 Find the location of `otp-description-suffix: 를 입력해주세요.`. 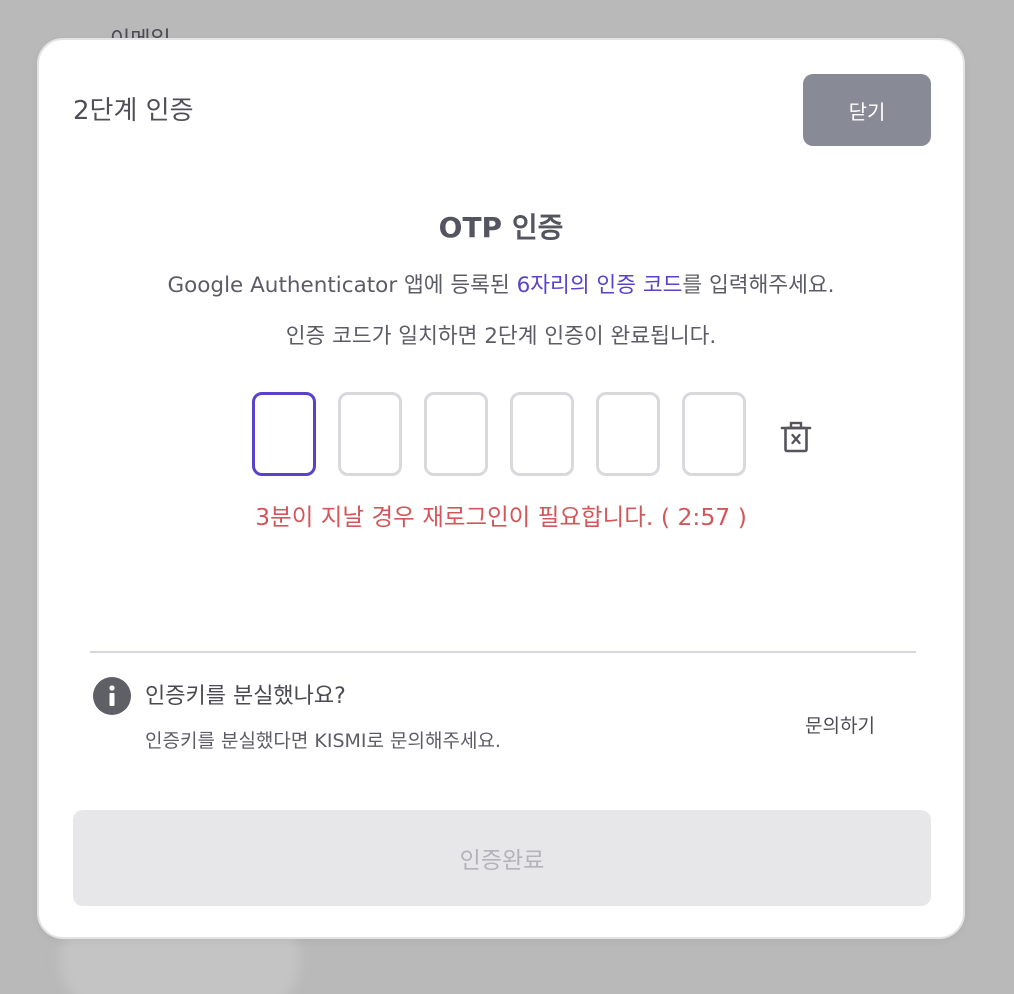

otp-description-suffix: 를 입력해주세요. is located at coordinates (758, 285).